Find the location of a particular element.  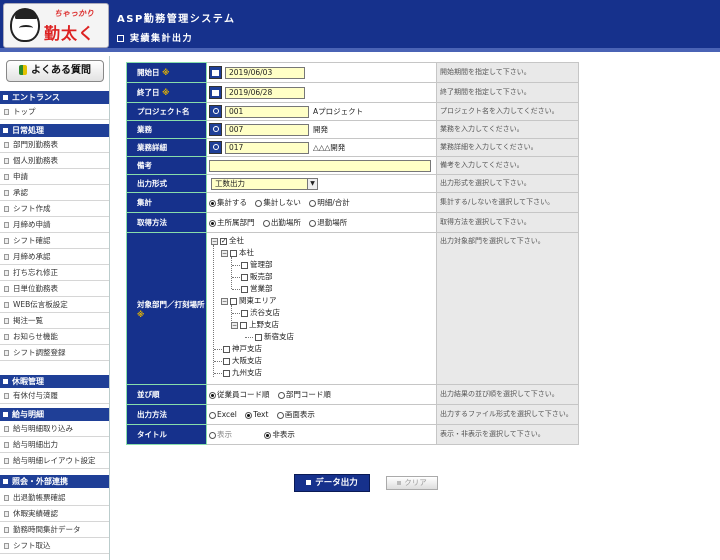

sidebar-item-top: トップ is located at coordinates (54, 112).